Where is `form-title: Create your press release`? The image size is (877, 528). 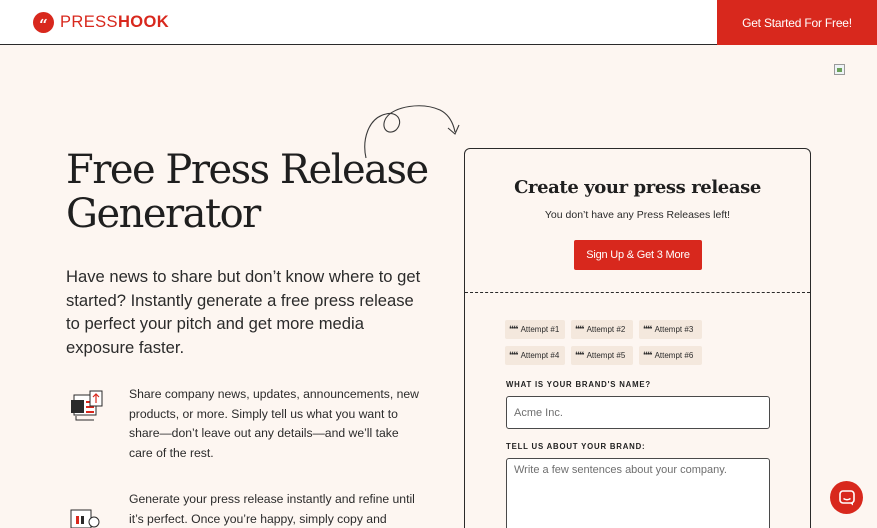
form-title: Create your press release is located at coordinates (637, 187).